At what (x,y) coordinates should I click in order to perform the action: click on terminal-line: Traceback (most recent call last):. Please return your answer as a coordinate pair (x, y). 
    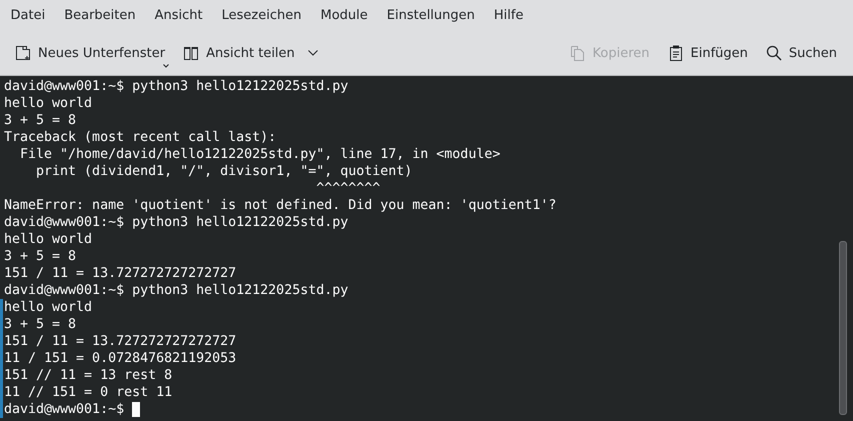
    Looking at the image, I should click on (140, 137).